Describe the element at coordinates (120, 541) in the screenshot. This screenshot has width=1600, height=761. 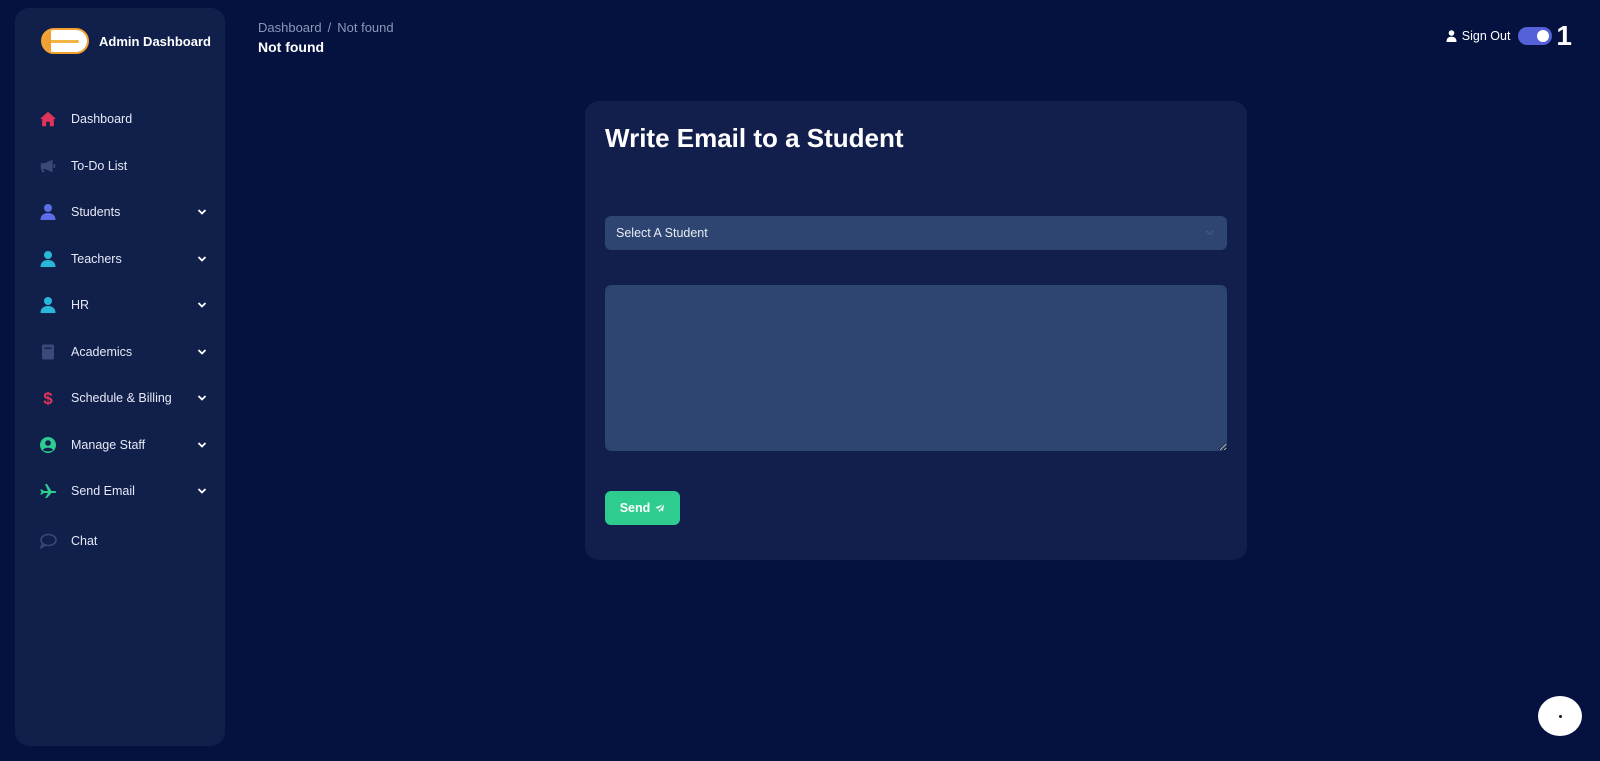
I see `sidebar-item-chat: Chat` at that location.